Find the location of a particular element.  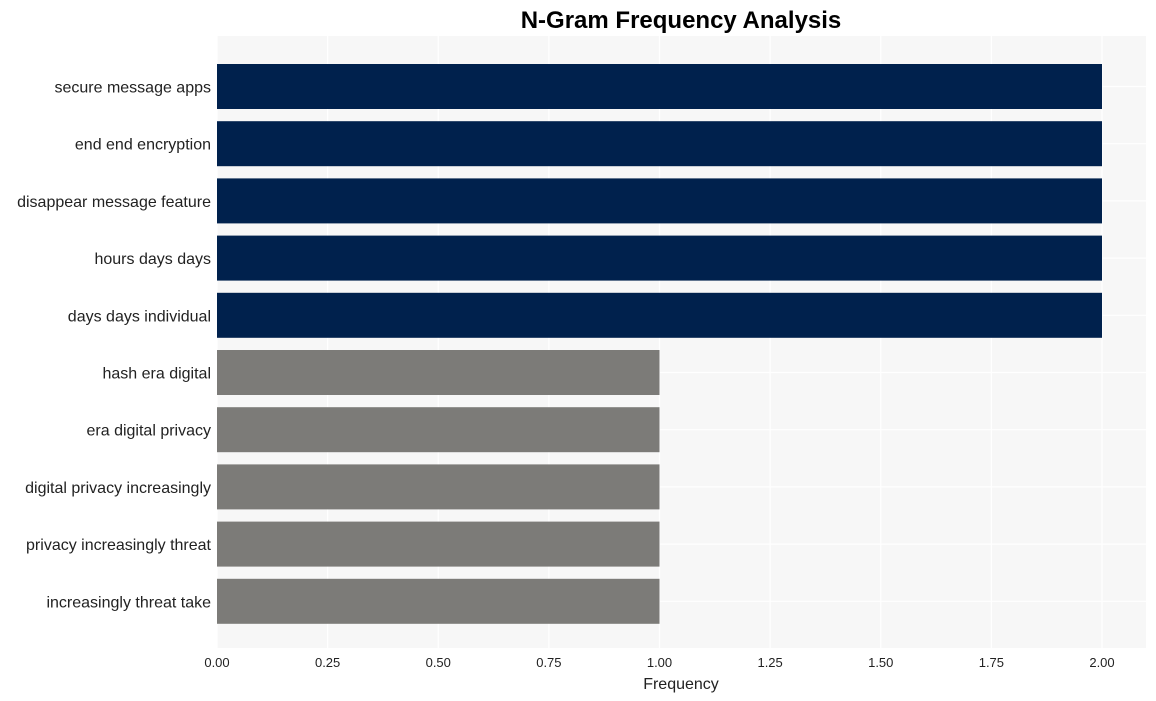

x-tick-label: 1.25 is located at coordinates (769, 662).